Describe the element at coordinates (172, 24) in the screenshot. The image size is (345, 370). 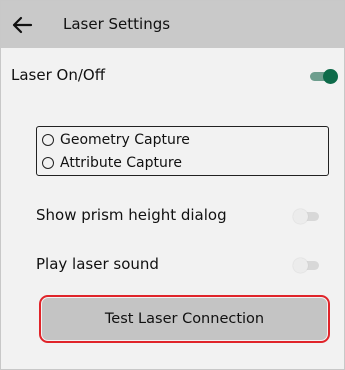
I see `app-header: Laser Settings` at that location.